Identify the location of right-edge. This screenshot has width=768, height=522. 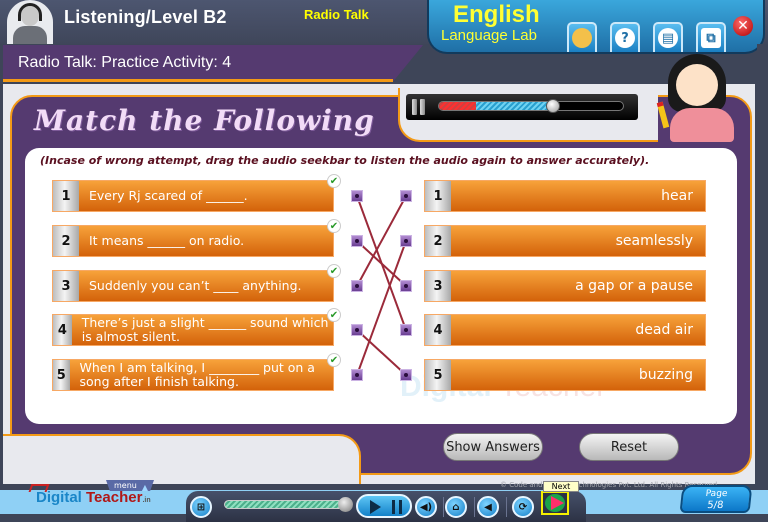
(762, 264).